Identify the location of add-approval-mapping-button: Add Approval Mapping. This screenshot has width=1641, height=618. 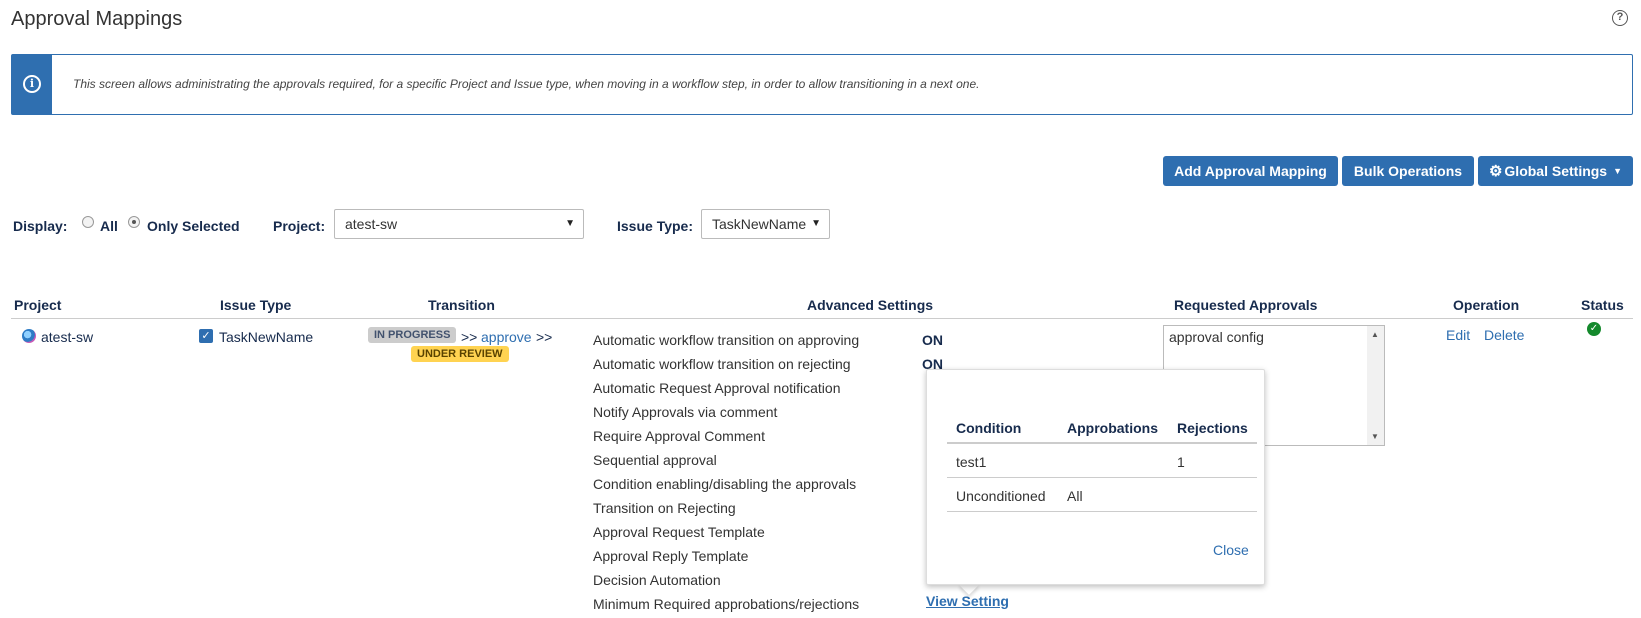
(1250, 171).